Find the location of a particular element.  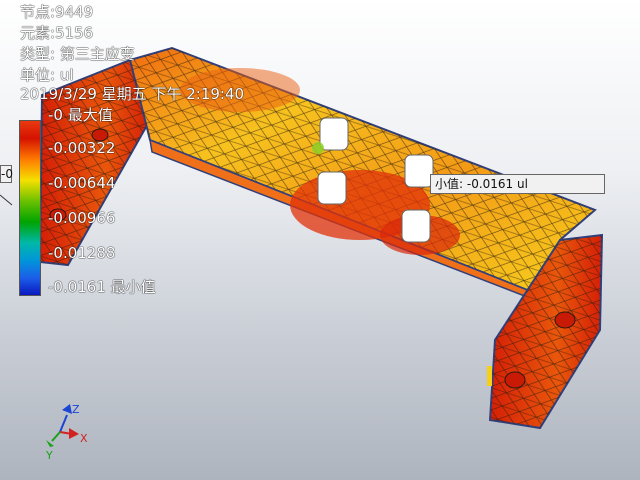

max-probe-label: -0 is located at coordinates (6, 174).